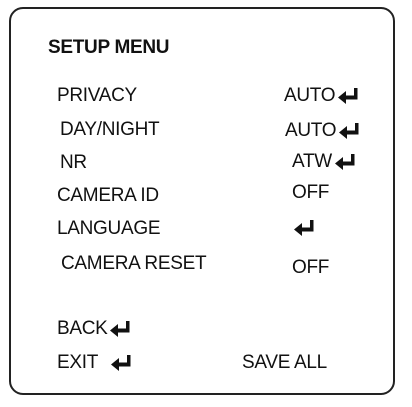 The image size is (412, 407). Describe the element at coordinates (82, 329) in the screenshot. I see `back-label: BACK` at that location.